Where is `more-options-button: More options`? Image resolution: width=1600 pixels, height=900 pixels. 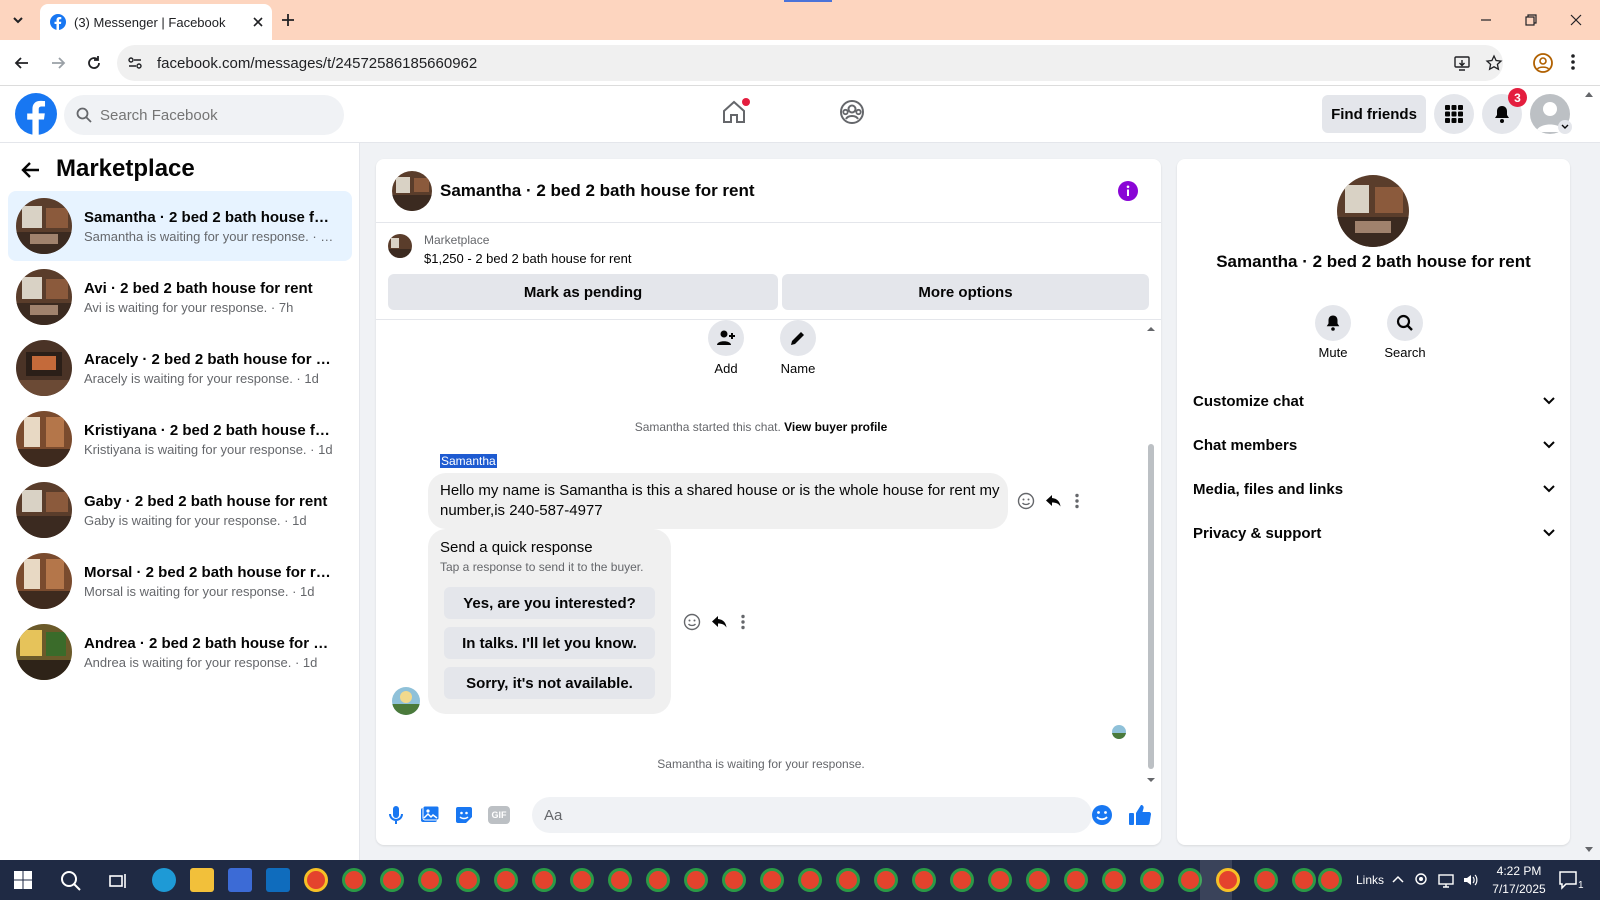
more-options-button: More options is located at coordinates (965, 292).